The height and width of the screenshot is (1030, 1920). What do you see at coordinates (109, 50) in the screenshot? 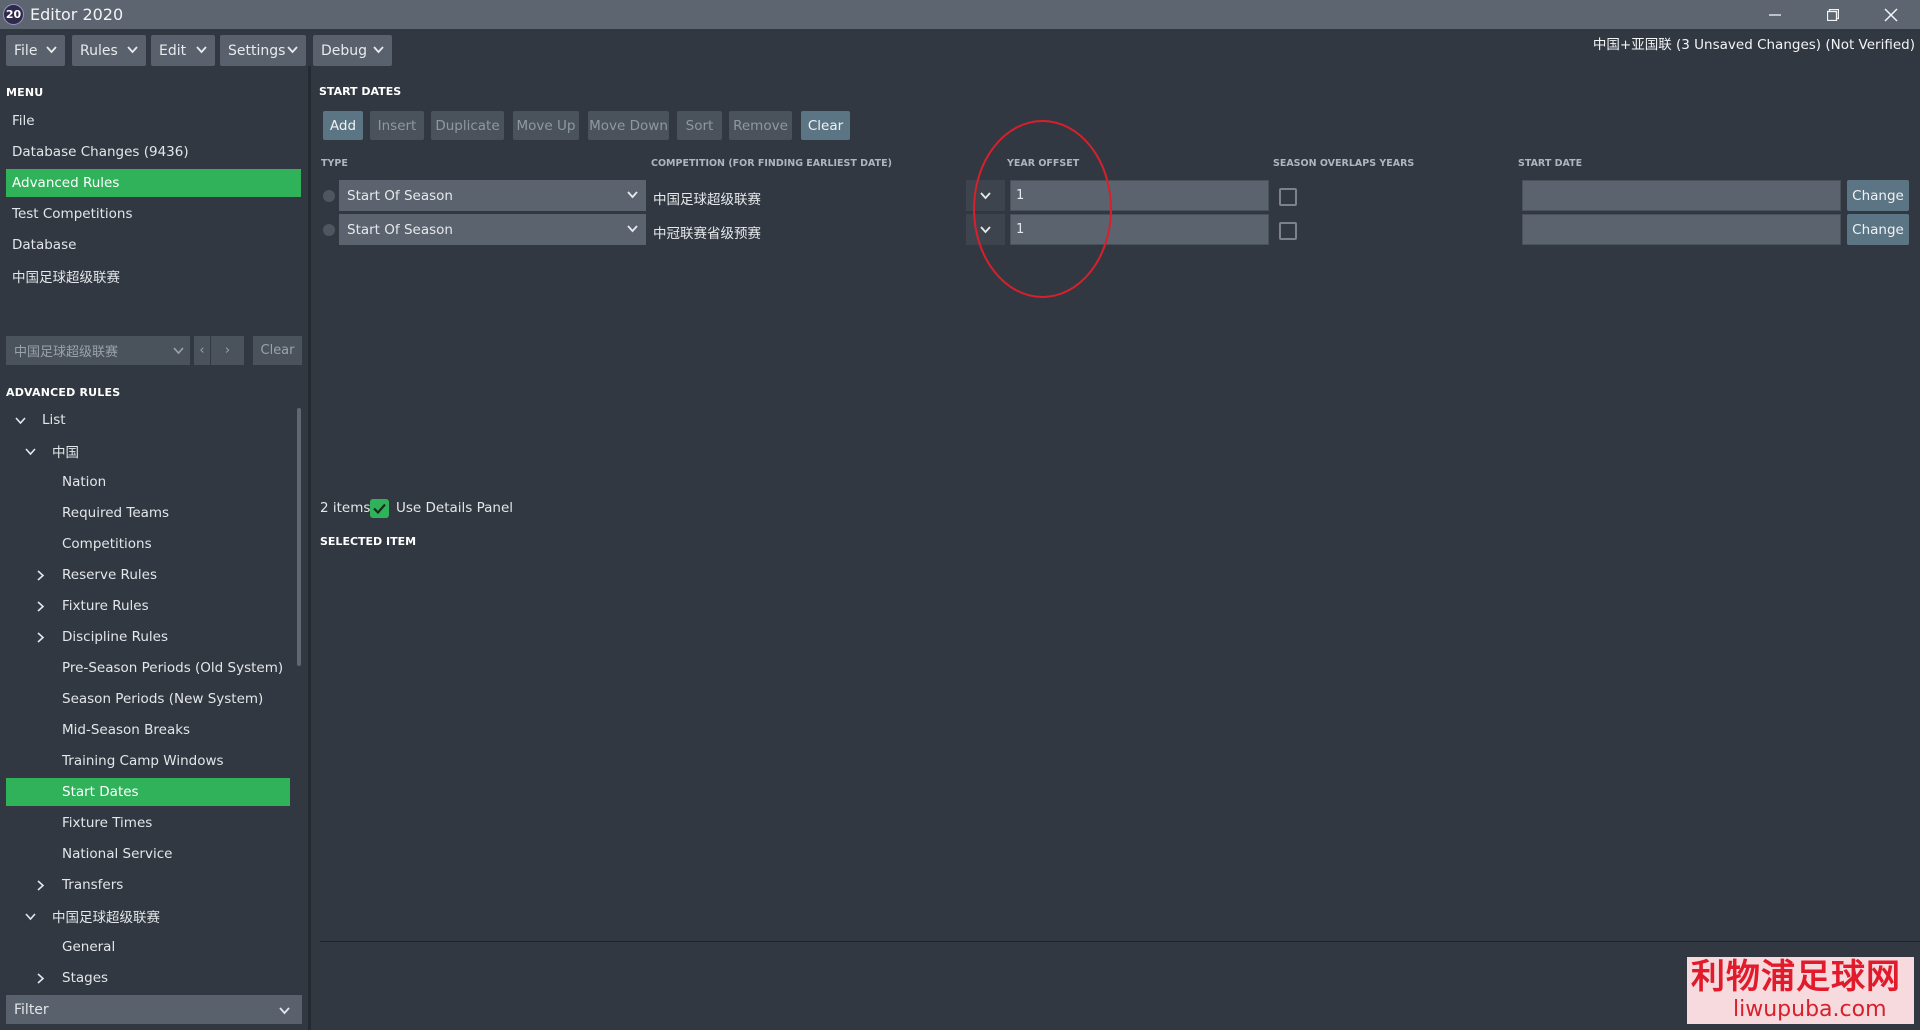
I see `menu-rules-button: Rules` at bounding box center [109, 50].